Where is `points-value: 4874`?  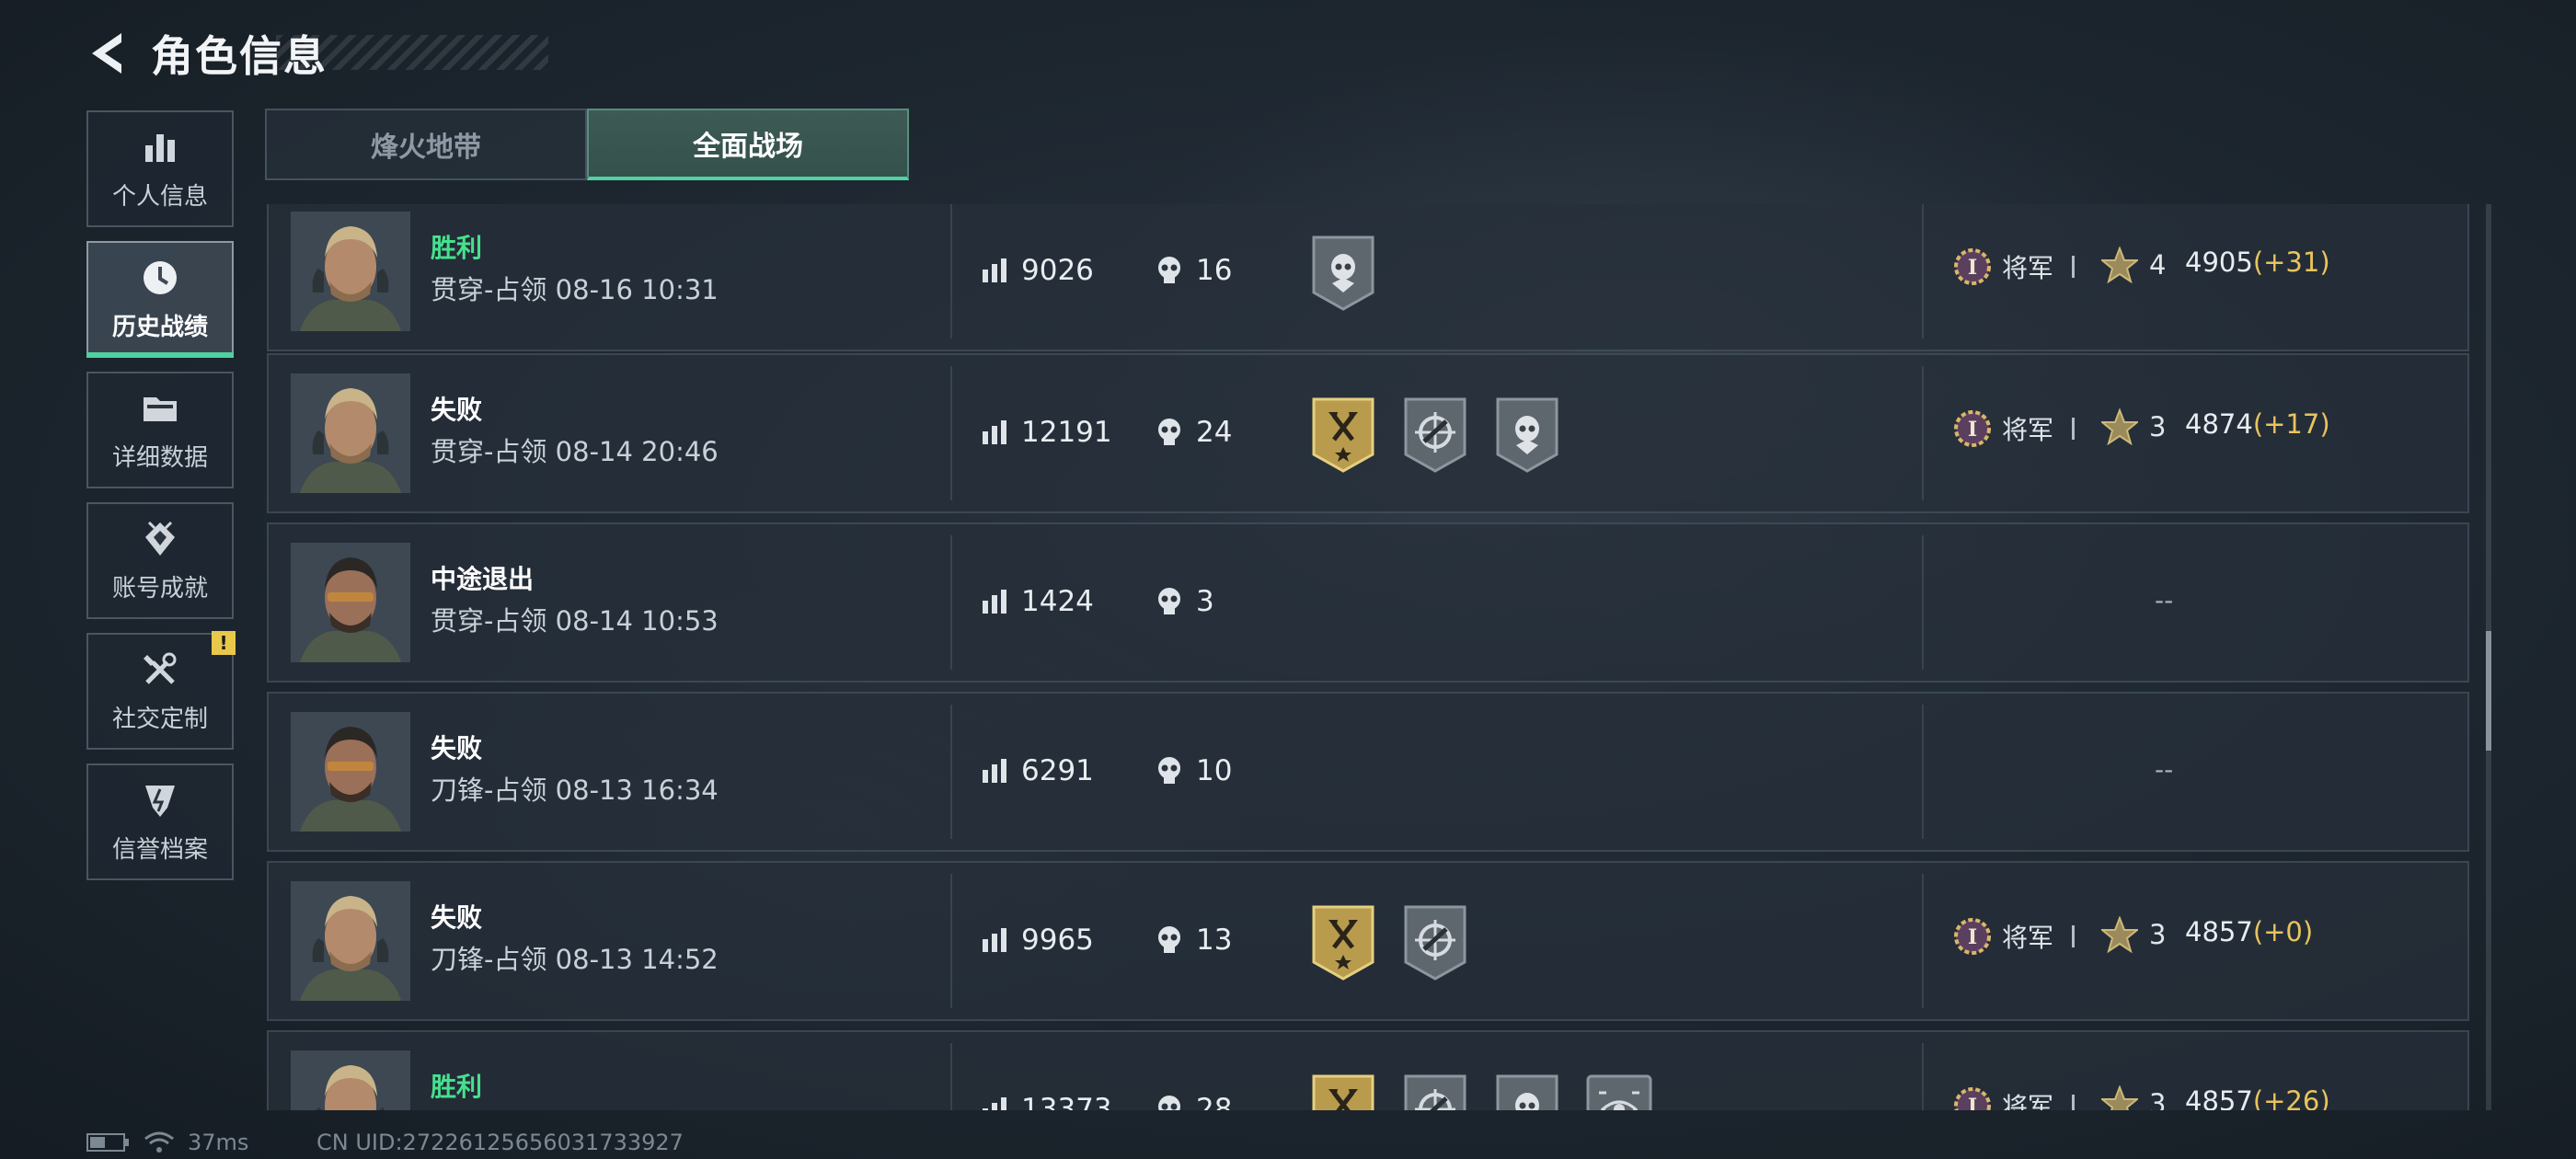
points-value: 4874 is located at coordinates (2219, 424).